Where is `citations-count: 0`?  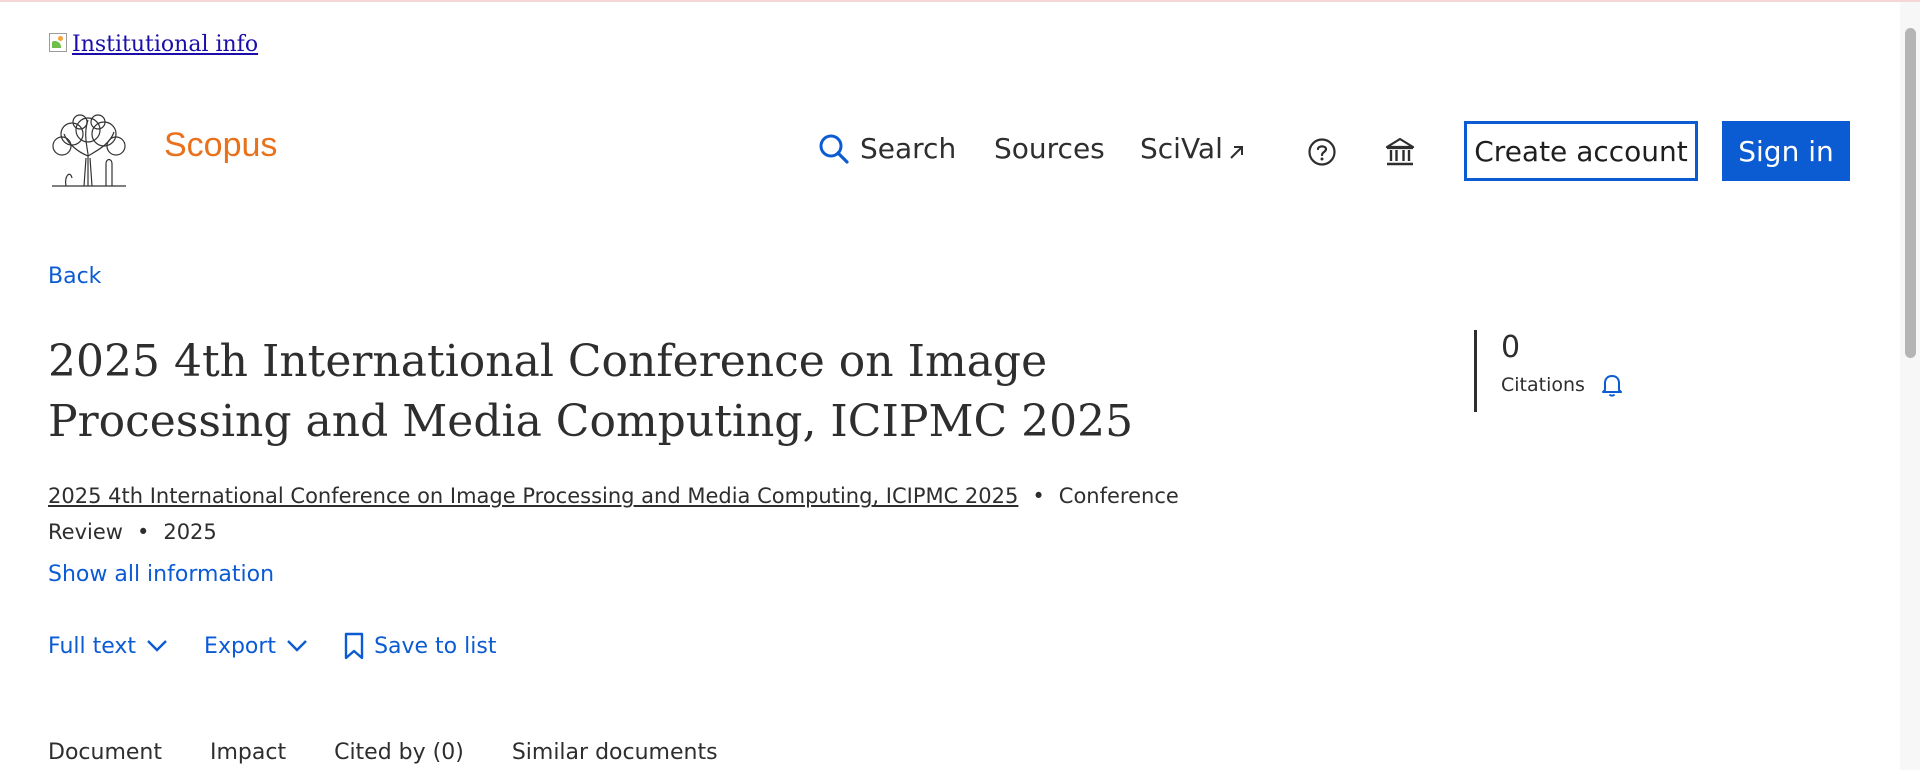 citations-count: 0 is located at coordinates (1511, 347).